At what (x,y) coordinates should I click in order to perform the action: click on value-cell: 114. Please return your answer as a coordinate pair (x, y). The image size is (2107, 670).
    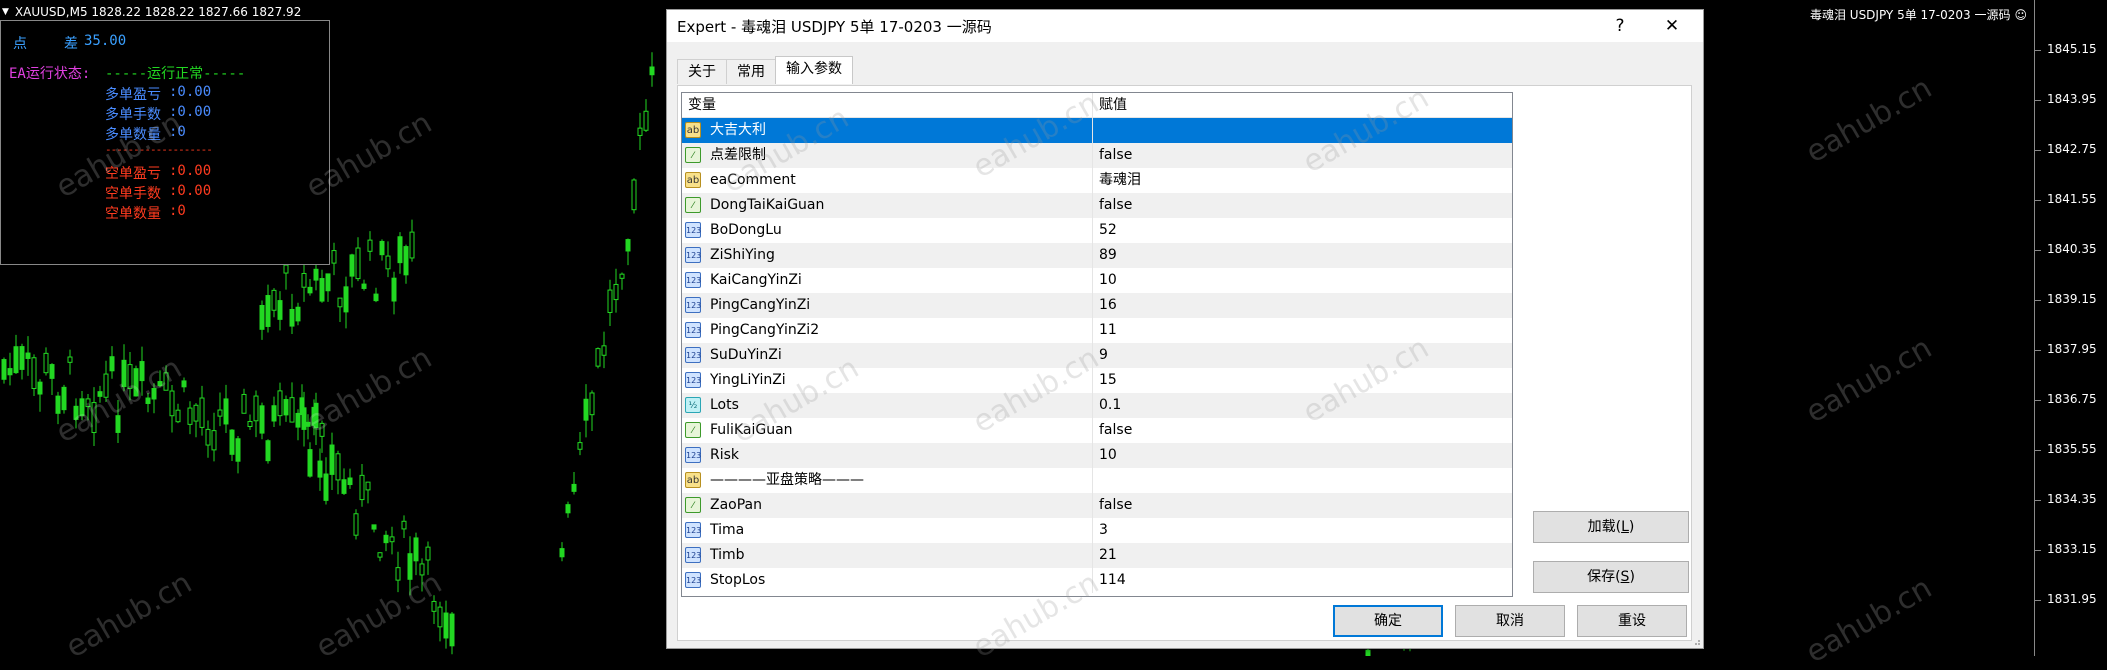
    Looking at the image, I should click on (1297, 580).